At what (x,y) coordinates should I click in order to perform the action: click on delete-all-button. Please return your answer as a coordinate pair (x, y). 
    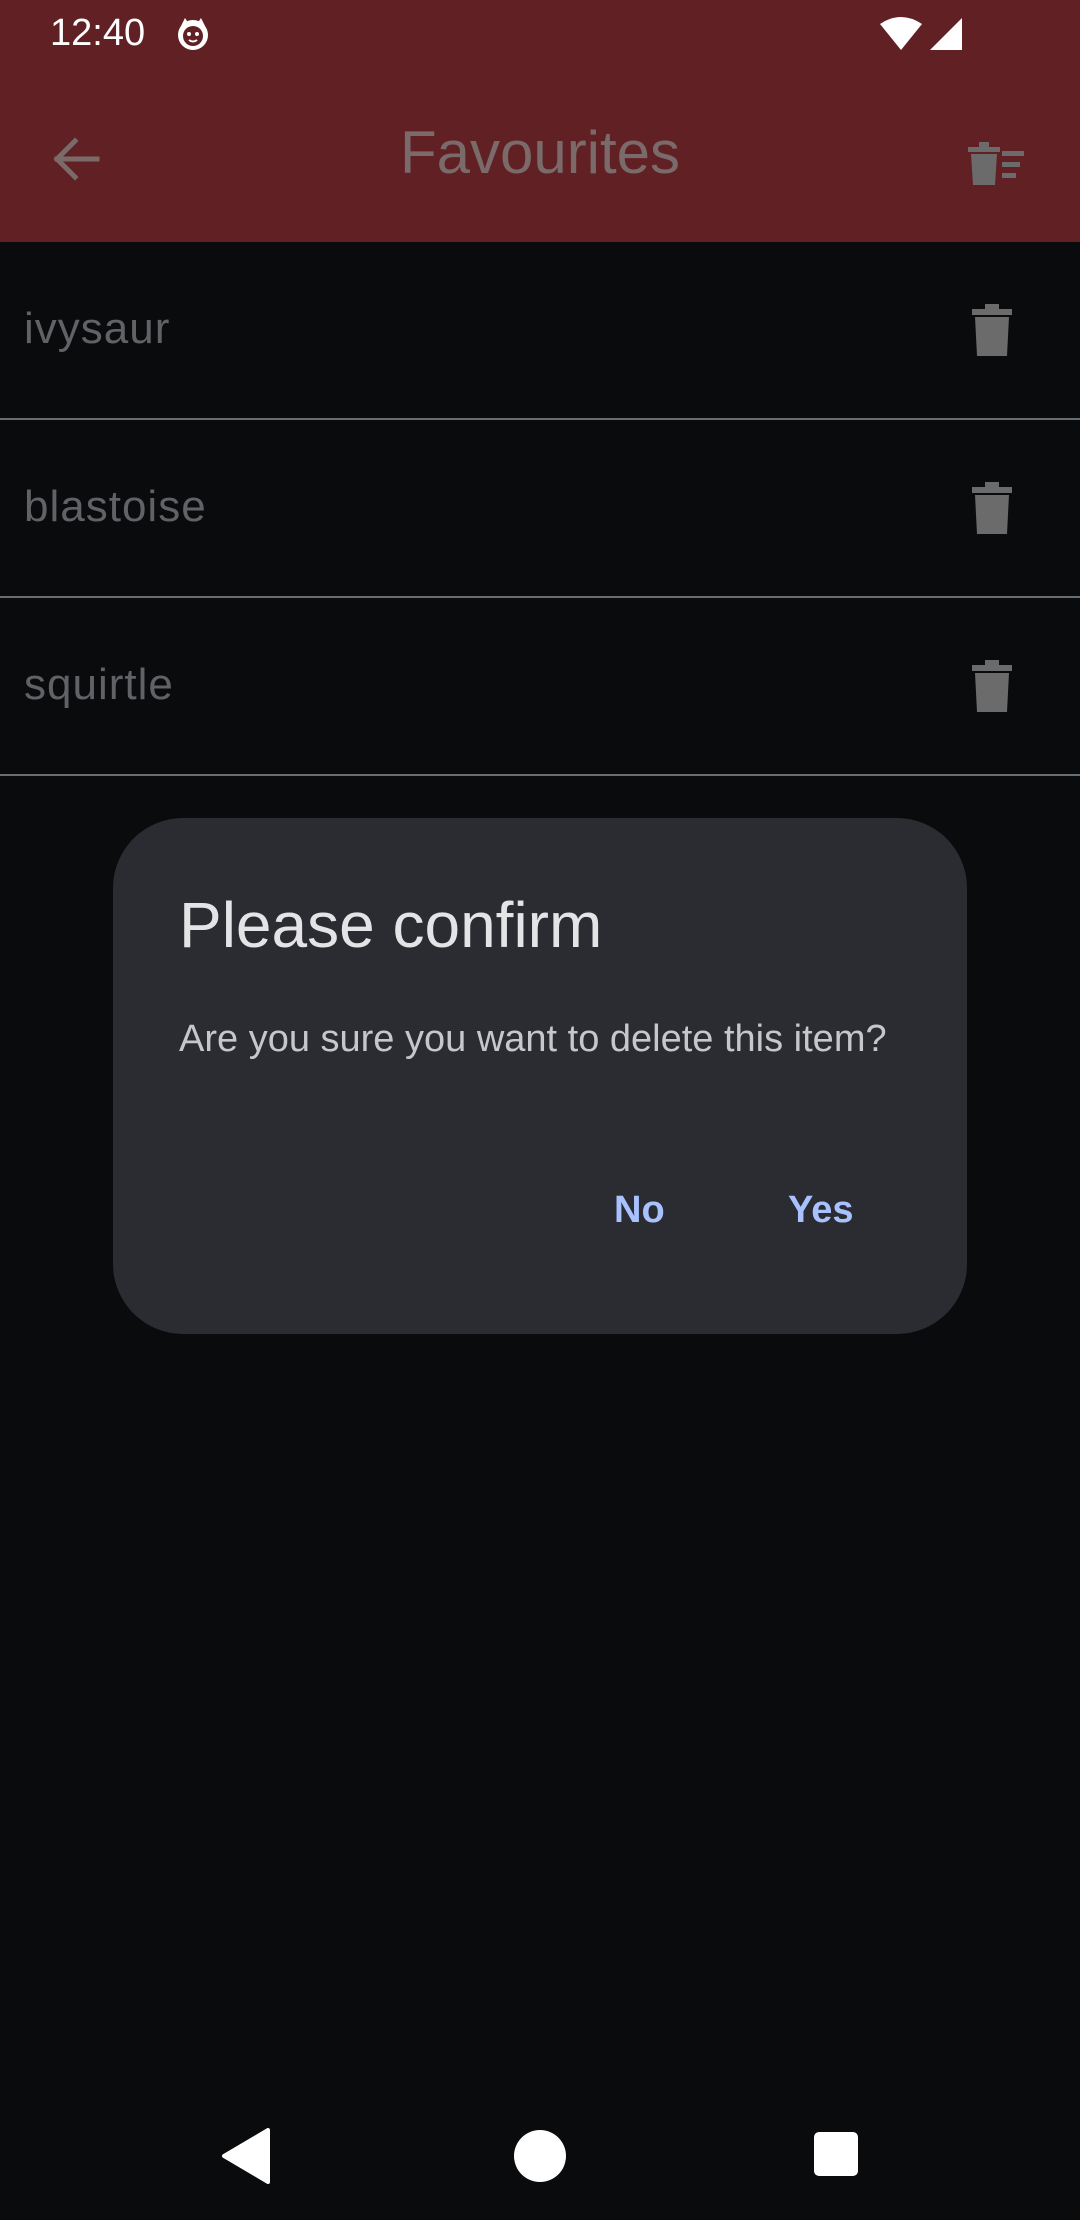
    Looking at the image, I should click on (997, 163).